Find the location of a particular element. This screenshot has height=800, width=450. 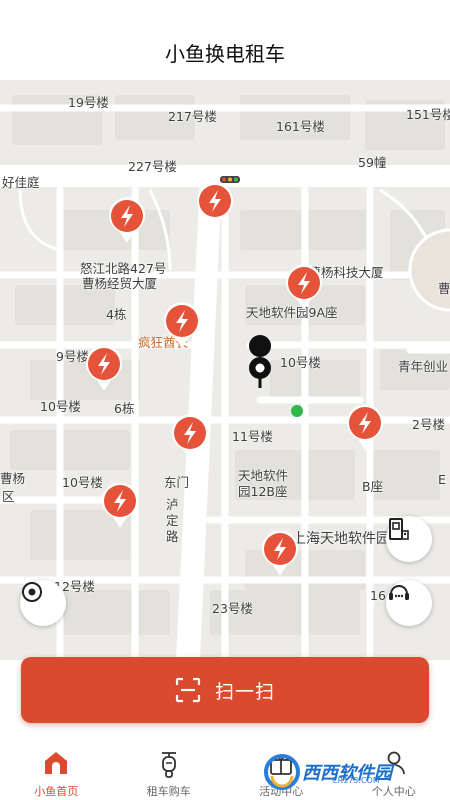

map-label: 227号楼 is located at coordinates (152, 166).